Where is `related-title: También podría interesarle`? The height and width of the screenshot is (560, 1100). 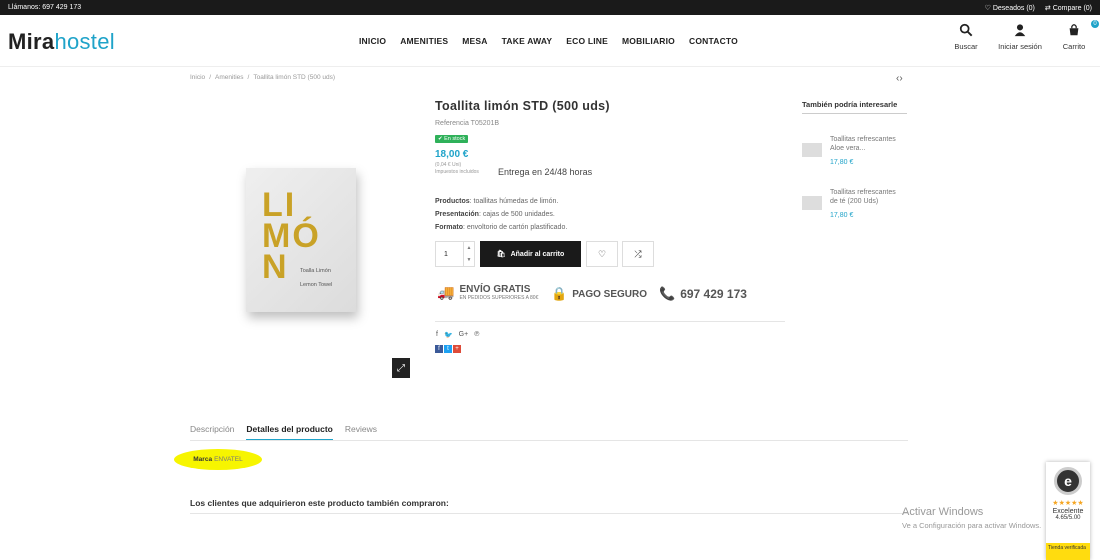
related-title: También podría interesarle is located at coordinates (854, 106).